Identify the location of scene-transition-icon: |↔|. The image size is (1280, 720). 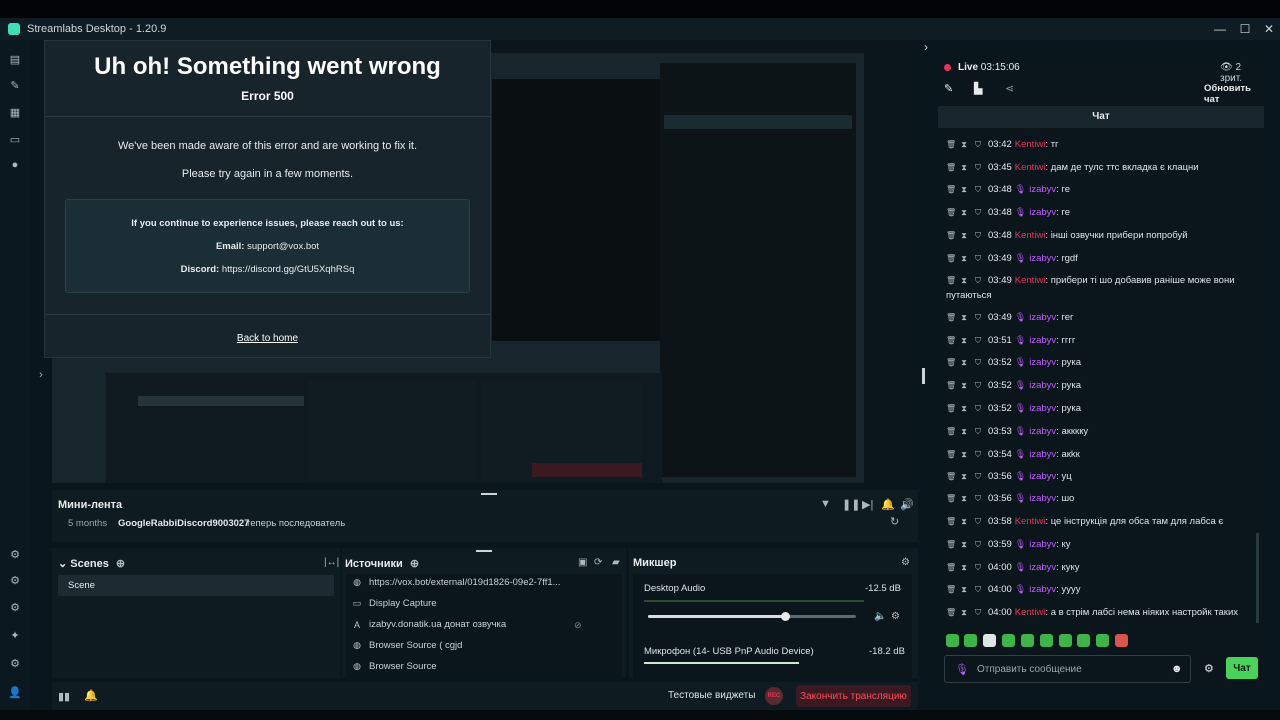
(331, 562).